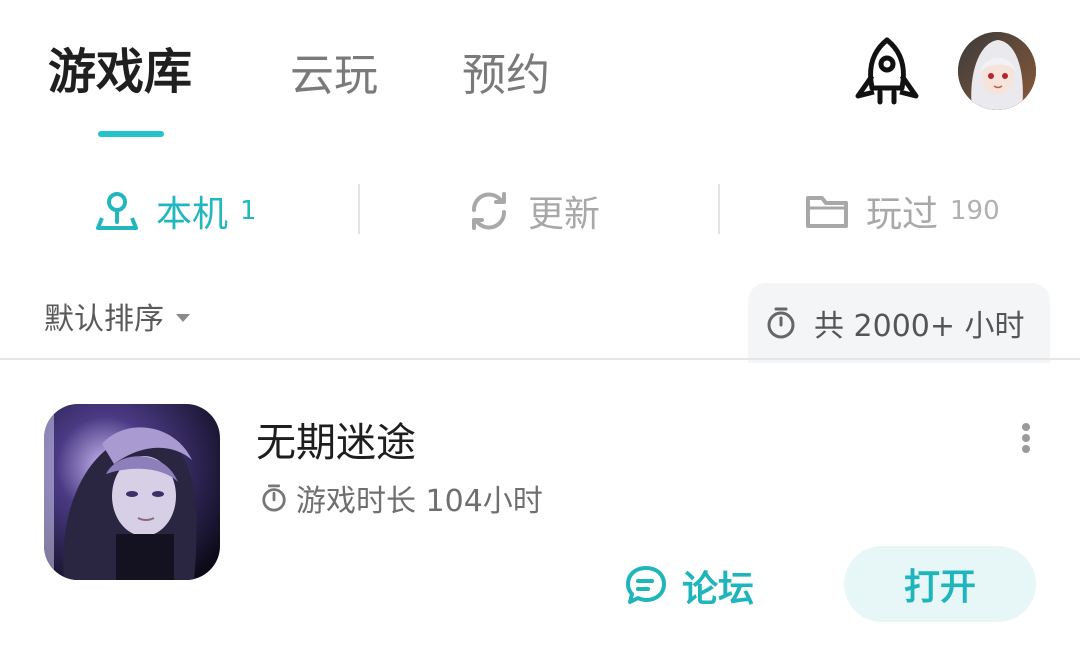 This screenshot has height=662, width=1080. Describe the element at coordinates (919, 326) in the screenshot. I see `total-playtime-text: 共 2000+ 小时` at that location.